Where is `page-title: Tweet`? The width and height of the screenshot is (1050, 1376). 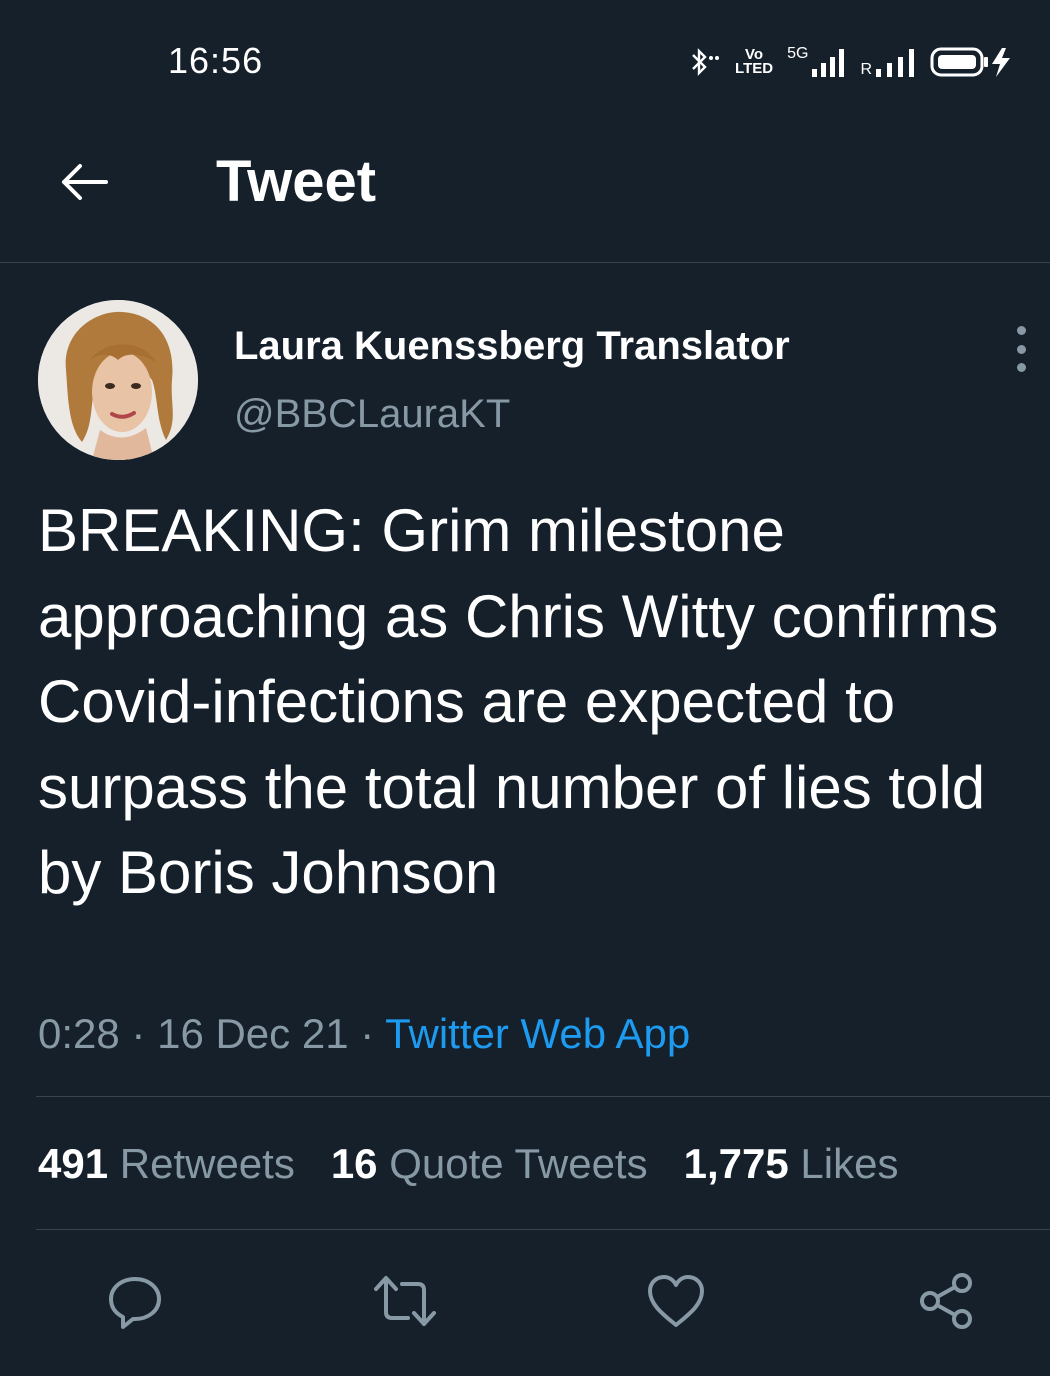 page-title: Tweet is located at coordinates (296, 181).